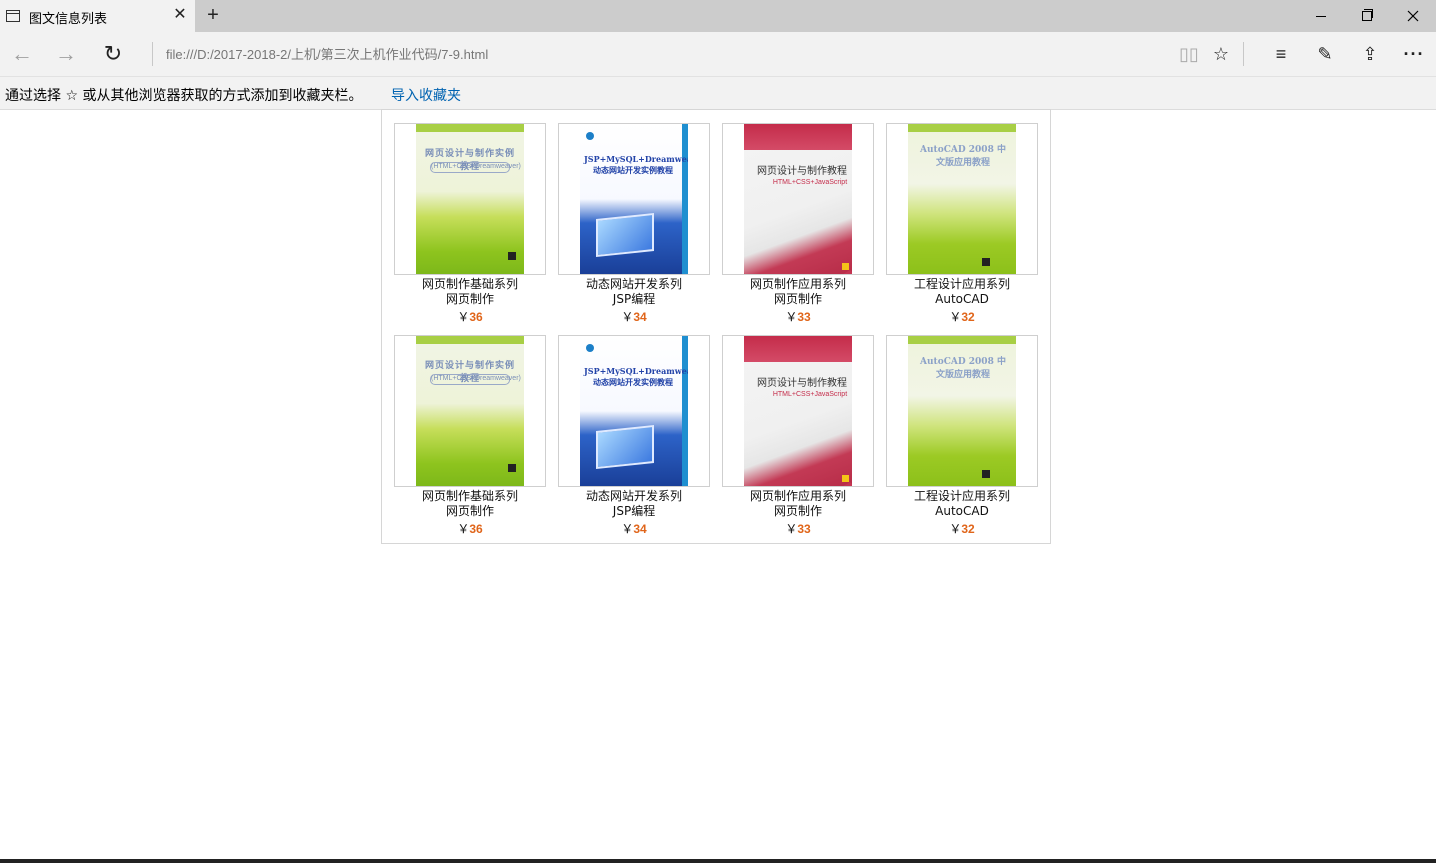 The width and height of the screenshot is (1436, 863). Describe the element at coordinates (810, 182) in the screenshot. I see `cover-subtitle: HTML+CSS+JavaScript` at that location.